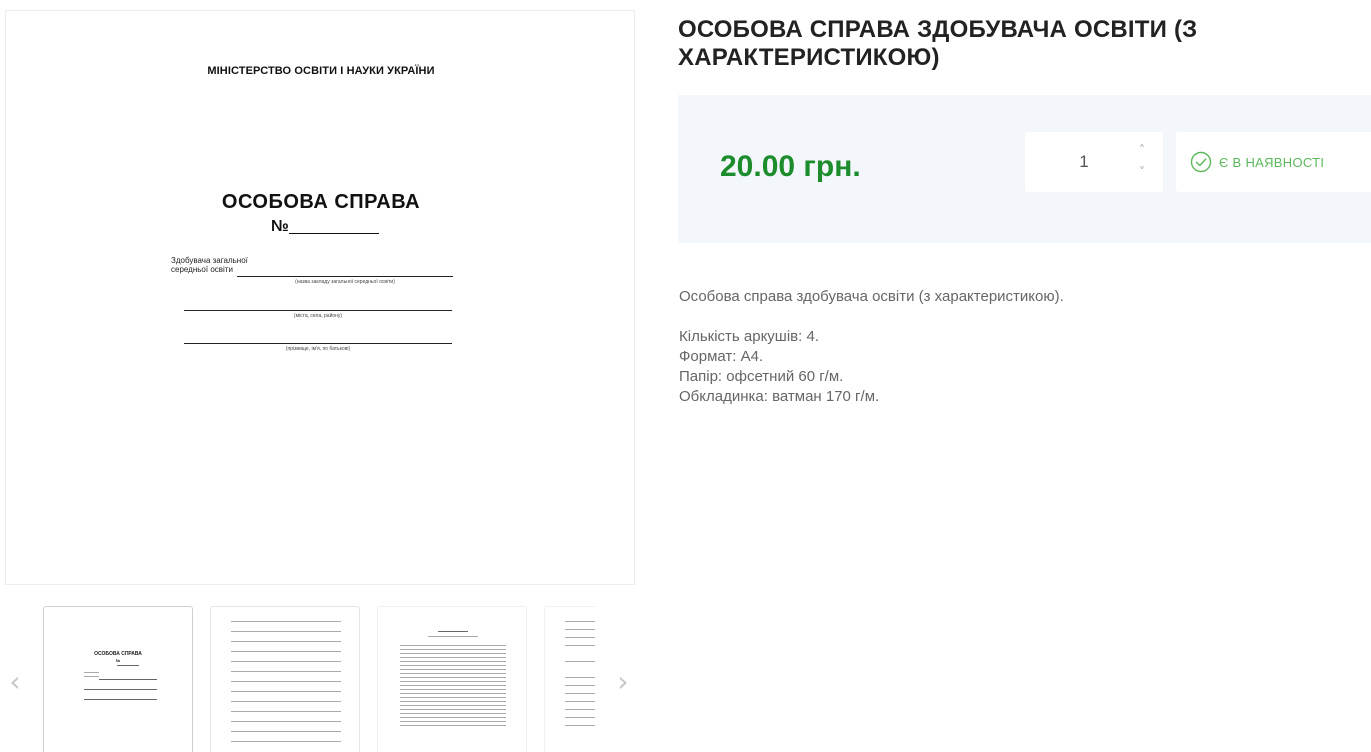  What do you see at coordinates (118, 660) in the screenshot?
I see `thumbnail-number: №` at bounding box center [118, 660].